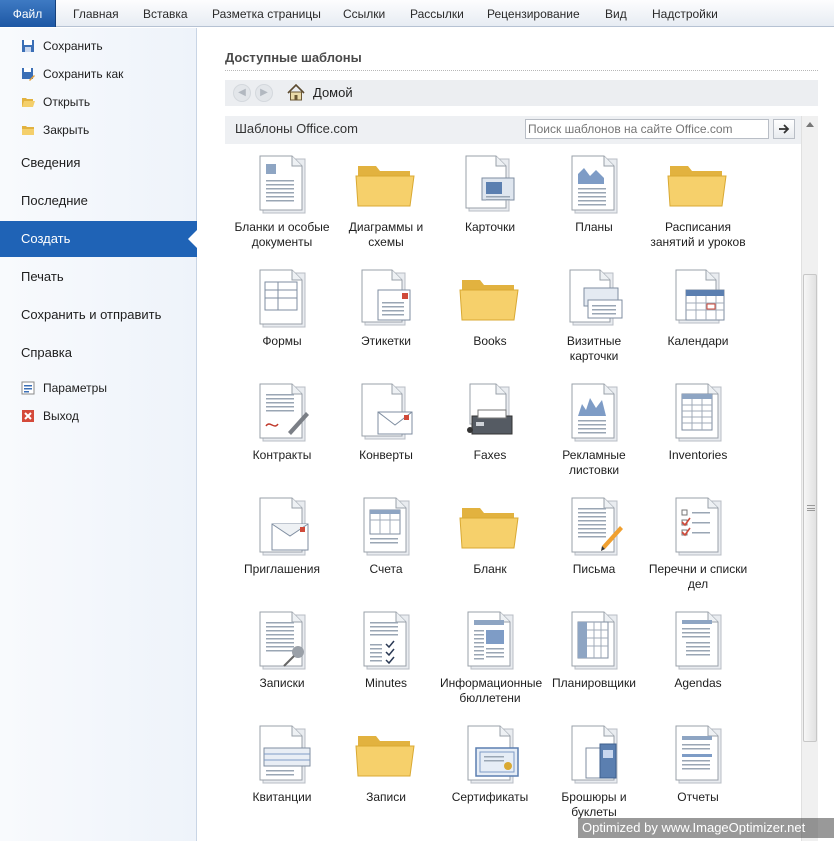 The width and height of the screenshot is (834, 841). I want to click on template-nav-bar: ◀ ▶ Домой, so click(521, 93).